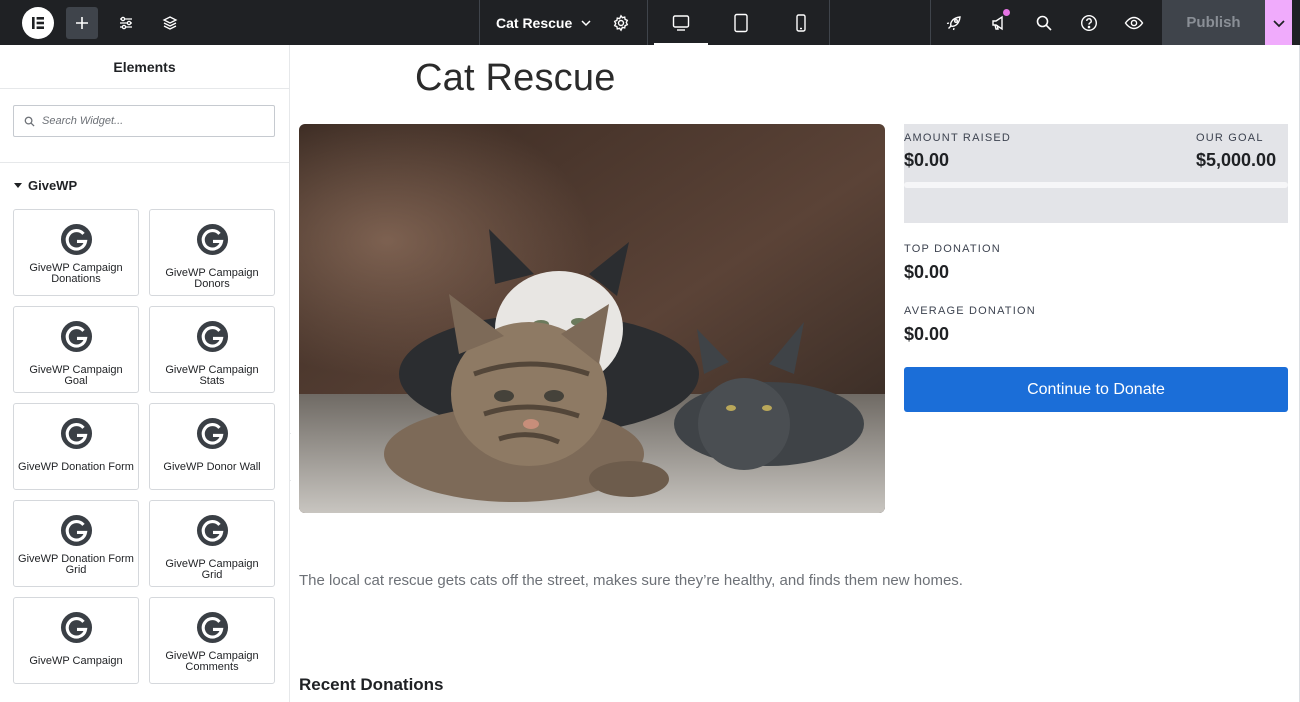  What do you see at coordinates (1230, 138) in the screenshot?
I see `our-goal-label: OUR GOAL` at bounding box center [1230, 138].